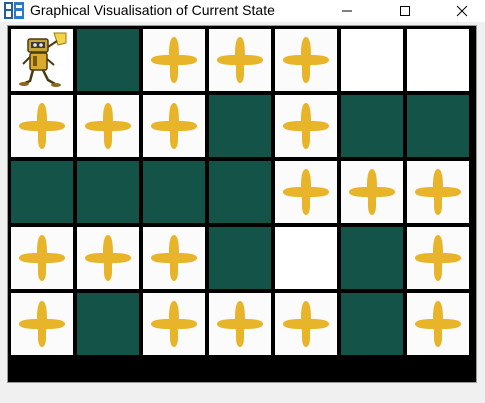  I want to click on maximize-icon, so click(405, 11).